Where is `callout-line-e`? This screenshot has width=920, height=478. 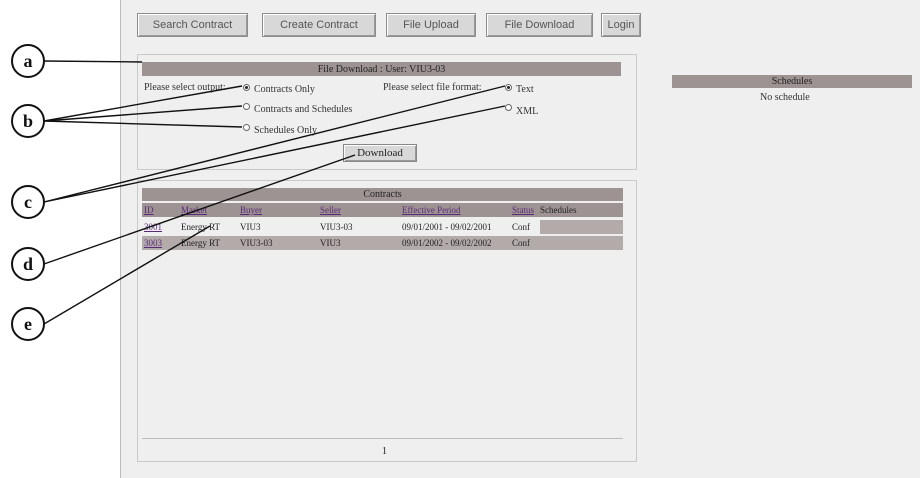
callout-line-e is located at coordinates (127, 275).